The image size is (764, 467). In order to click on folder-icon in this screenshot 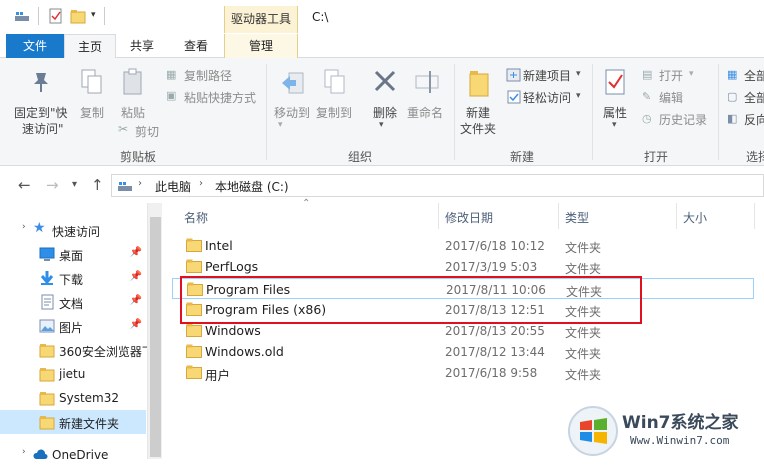, I will do `click(194, 266)`.